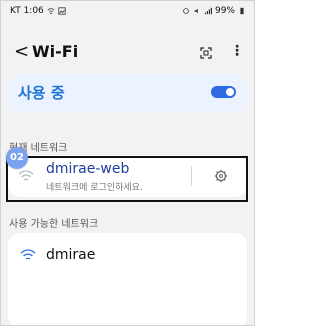 The height and width of the screenshot is (326, 320). Describe the element at coordinates (71, 255) in the screenshot. I see `available-network-name: dmirae` at that location.